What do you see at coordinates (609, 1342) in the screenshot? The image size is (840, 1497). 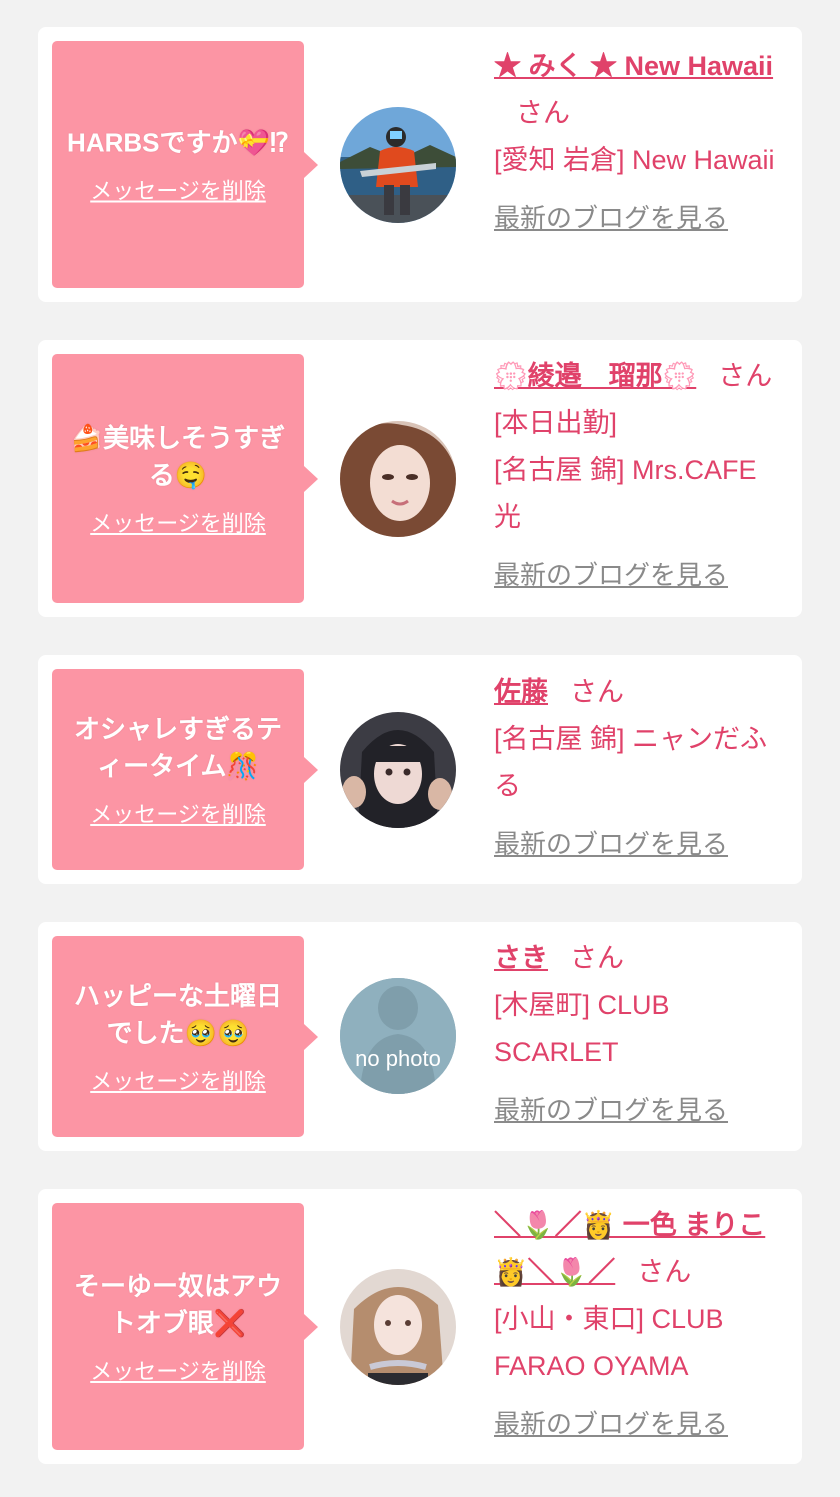 I see `store-label: [小山・東口] CLUB FARAO OYAMA` at bounding box center [609, 1342].